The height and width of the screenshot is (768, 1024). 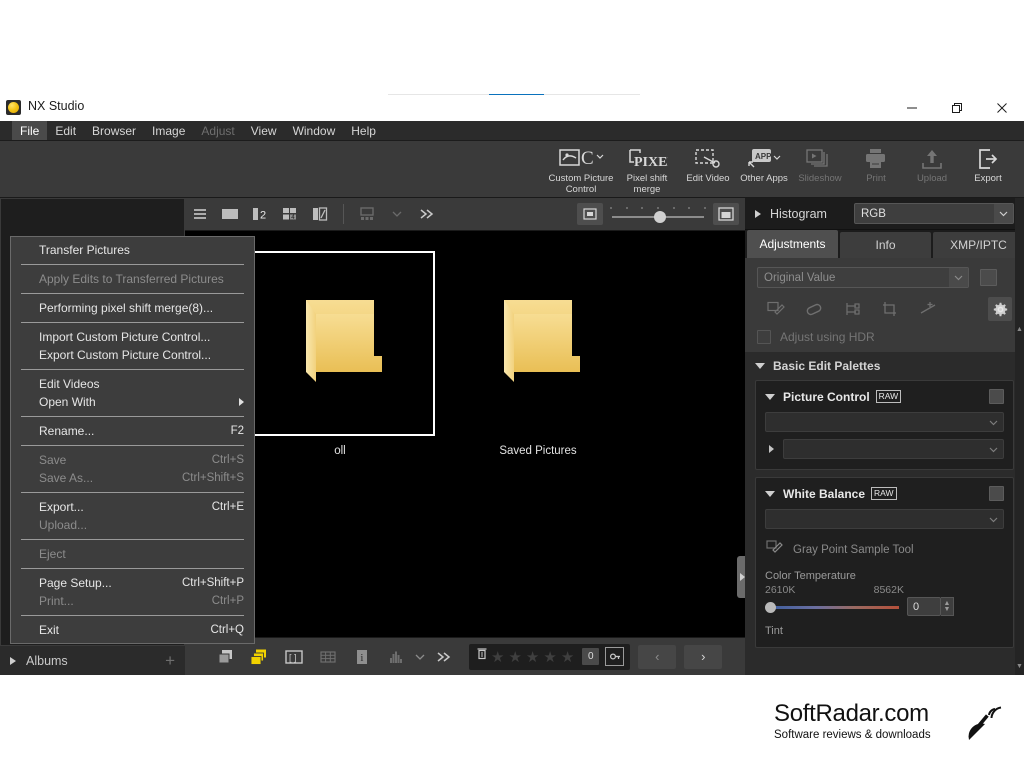 I want to click on scroll-down-icon: ▼, so click(x=1019, y=666).